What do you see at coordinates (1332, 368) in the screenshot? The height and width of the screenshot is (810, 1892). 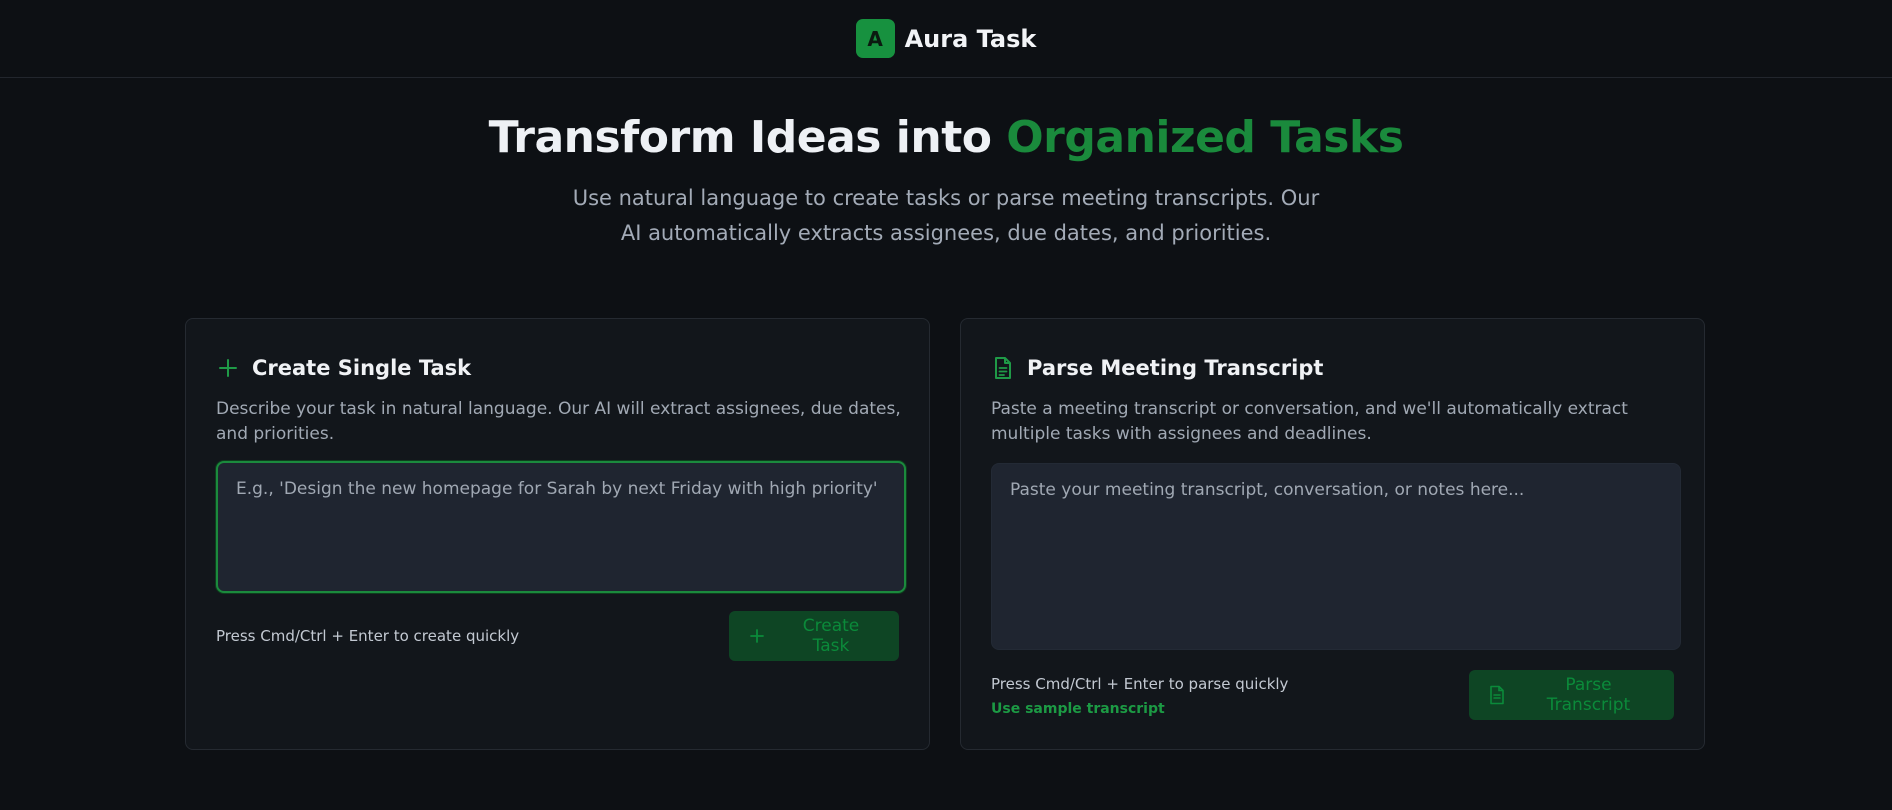 I see `card-header: Parse Meeting Transcript` at bounding box center [1332, 368].